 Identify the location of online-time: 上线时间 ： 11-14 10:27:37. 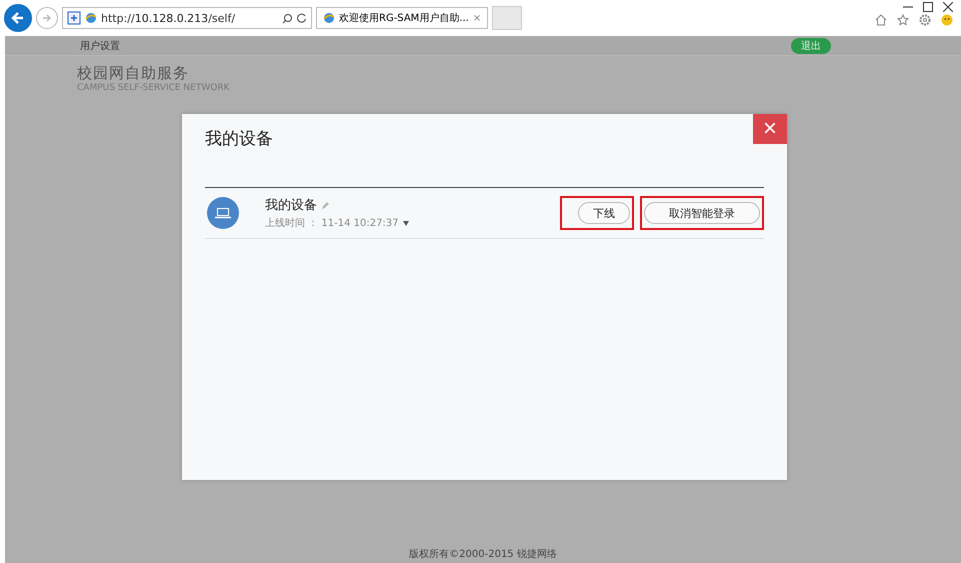
(332, 223).